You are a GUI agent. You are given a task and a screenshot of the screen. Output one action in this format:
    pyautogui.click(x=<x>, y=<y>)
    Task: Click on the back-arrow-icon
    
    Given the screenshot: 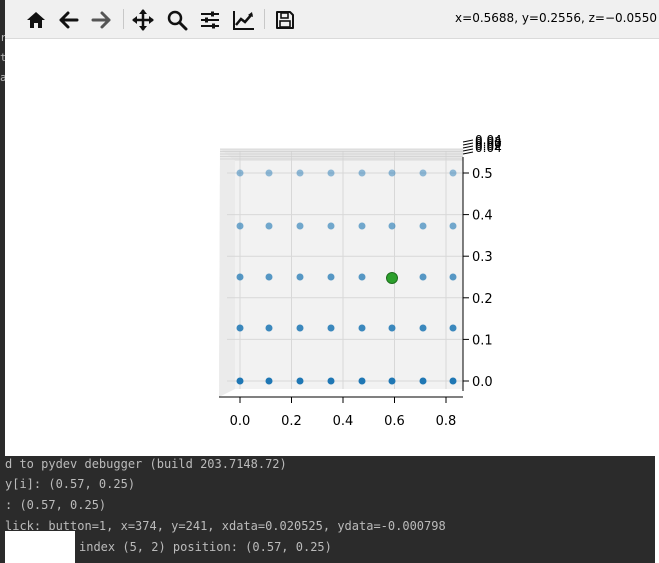 What is the action you would take?
    pyautogui.click(x=69, y=20)
    